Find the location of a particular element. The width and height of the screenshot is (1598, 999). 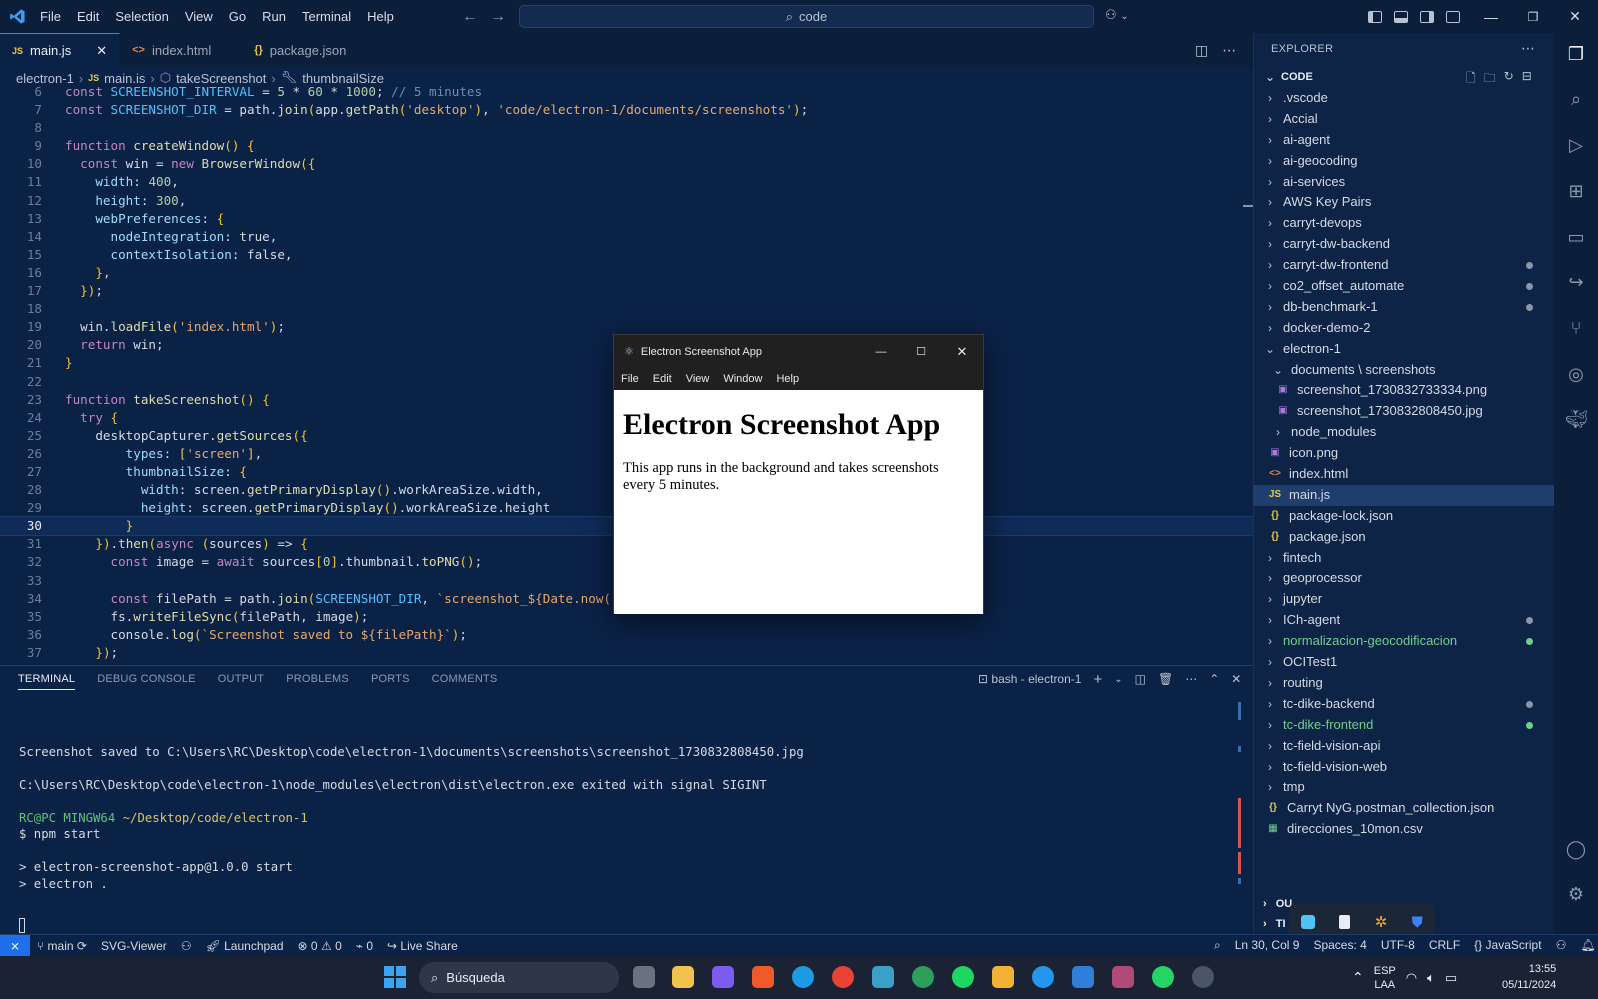

close-panel-icon: ✕ is located at coordinates (1236, 679).